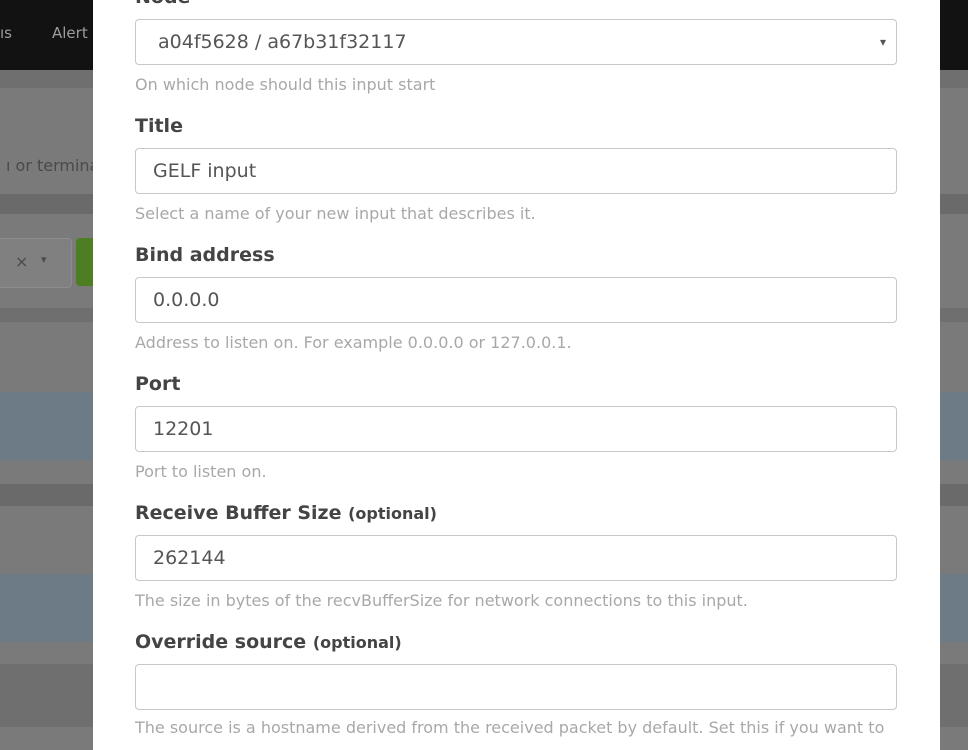 The image size is (968, 750). What do you see at coordinates (516, 558) in the screenshot?
I see `recv-buffer-input` at bounding box center [516, 558].